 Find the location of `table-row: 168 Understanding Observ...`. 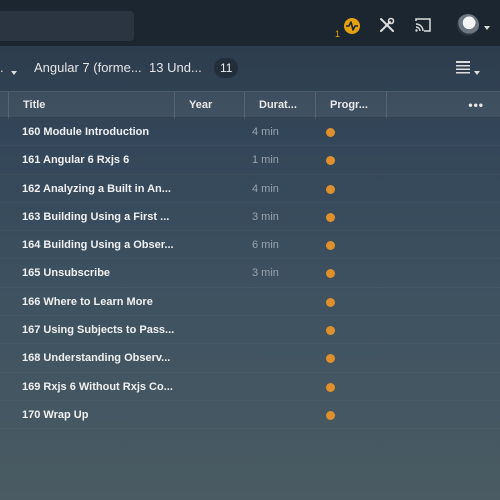

table-row: 168 Understanding Observ... is located at coordinates (250, 358).